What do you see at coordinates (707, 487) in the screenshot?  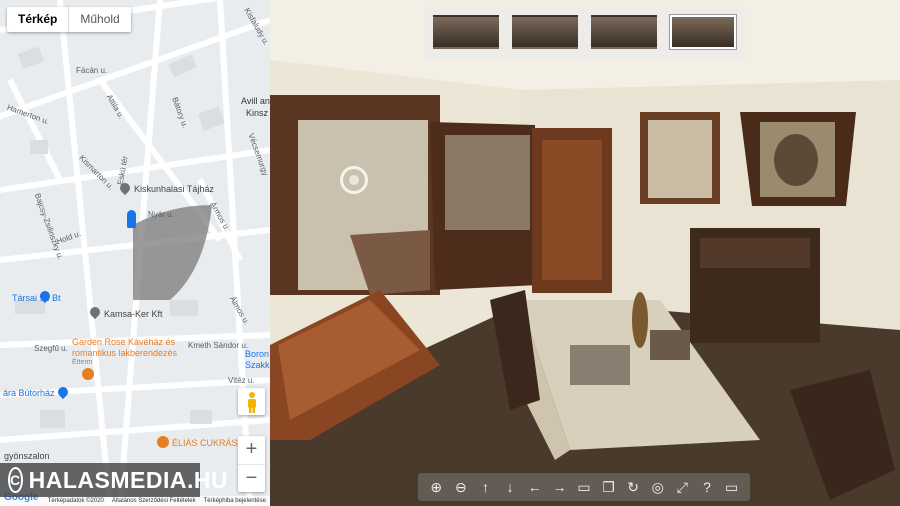 I see `help-icon: ?` at bounding box center [707, 487].